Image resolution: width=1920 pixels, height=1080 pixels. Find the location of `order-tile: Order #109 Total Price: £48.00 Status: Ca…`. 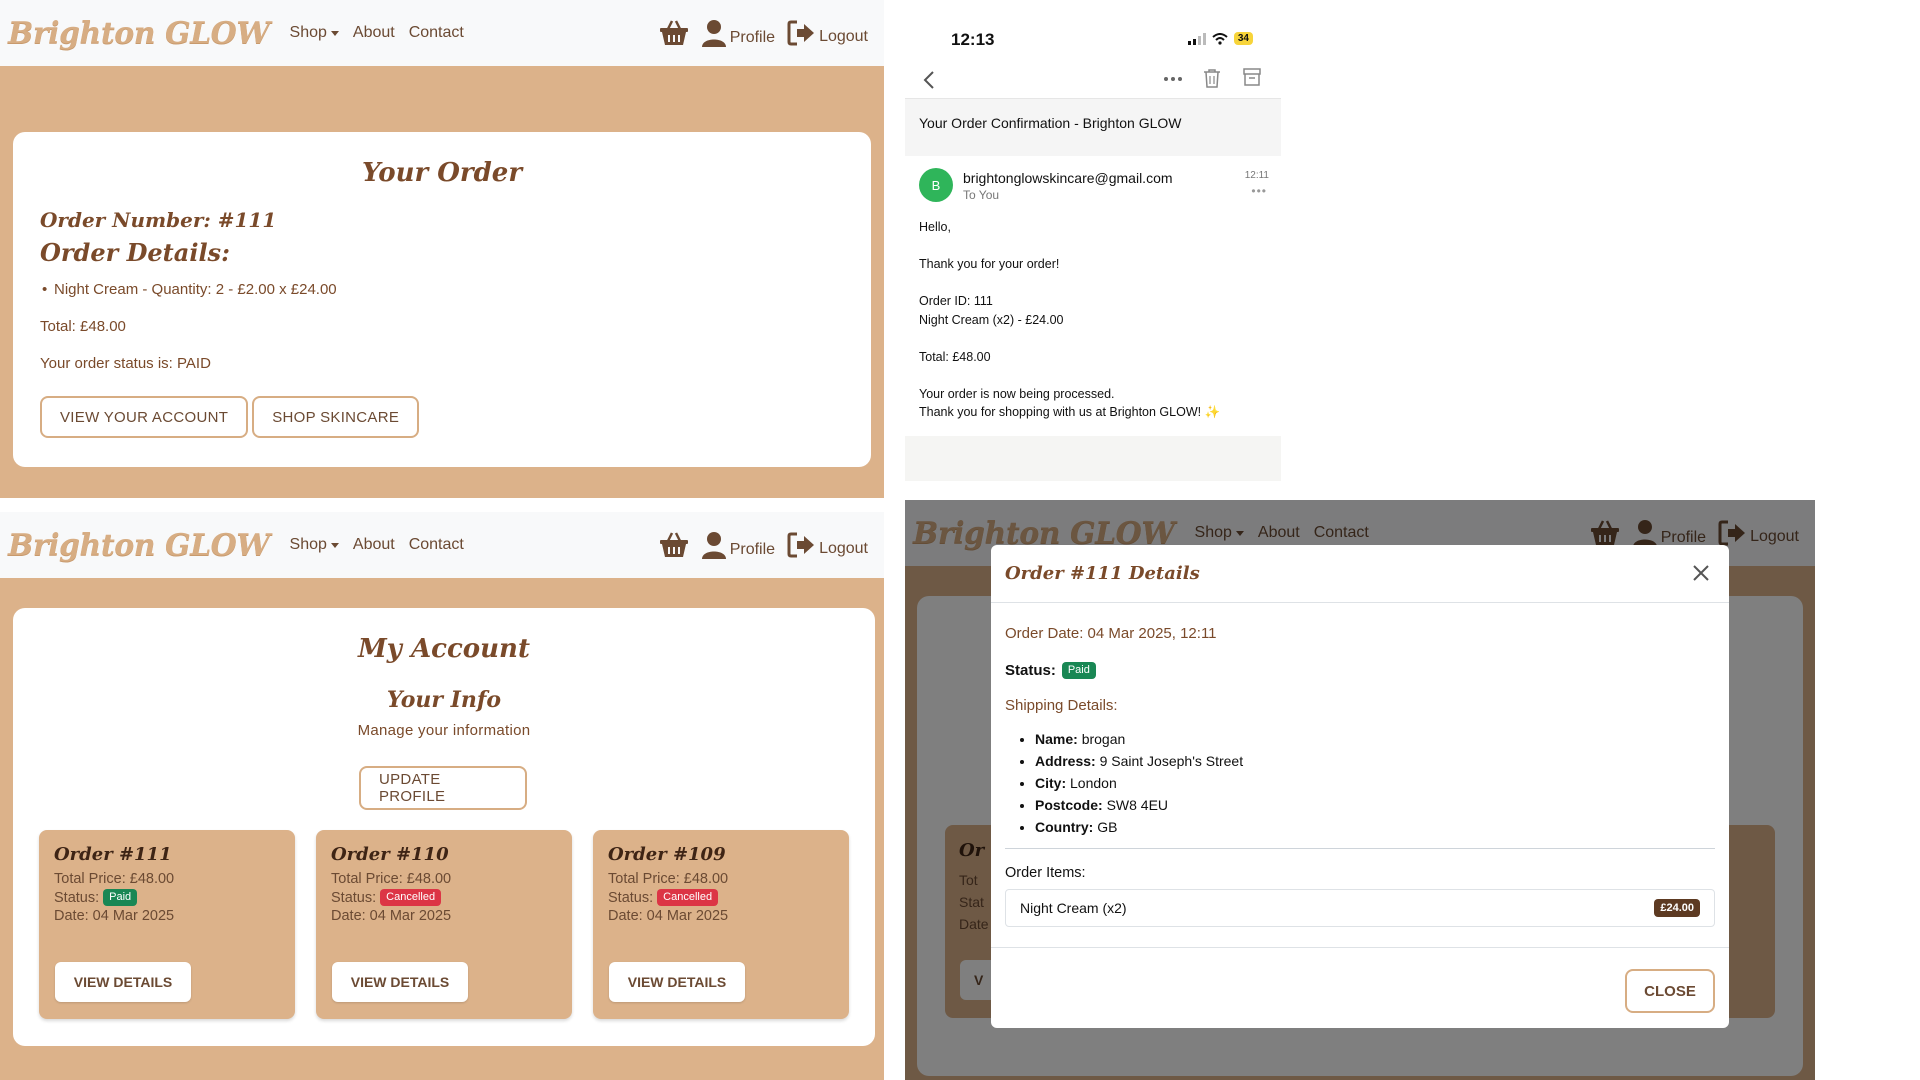

order-tile: Order #109 Total Price: £48.00 Status: Ca… is located at coordinates (721, 924).